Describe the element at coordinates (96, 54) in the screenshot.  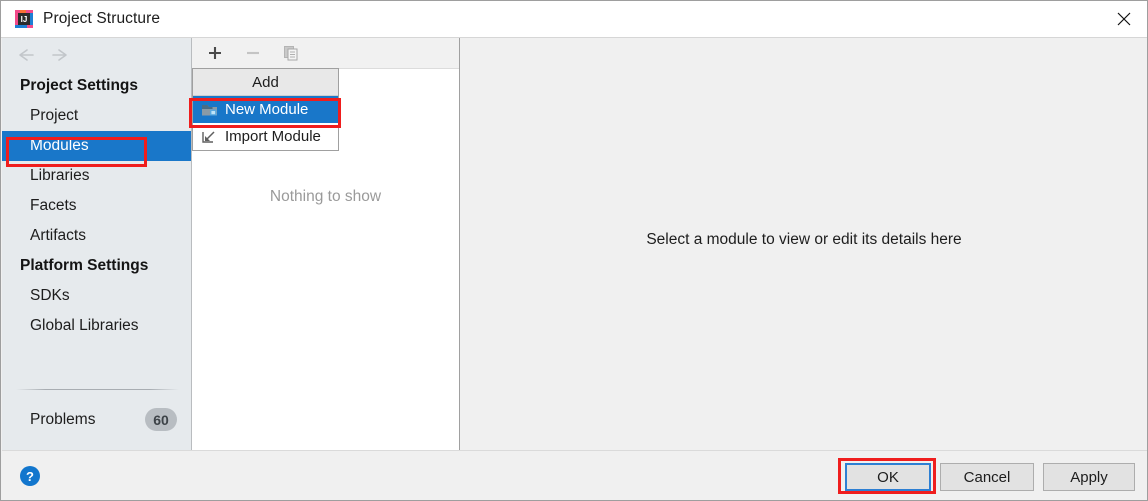
I see `sidebar-navigation` at that location.